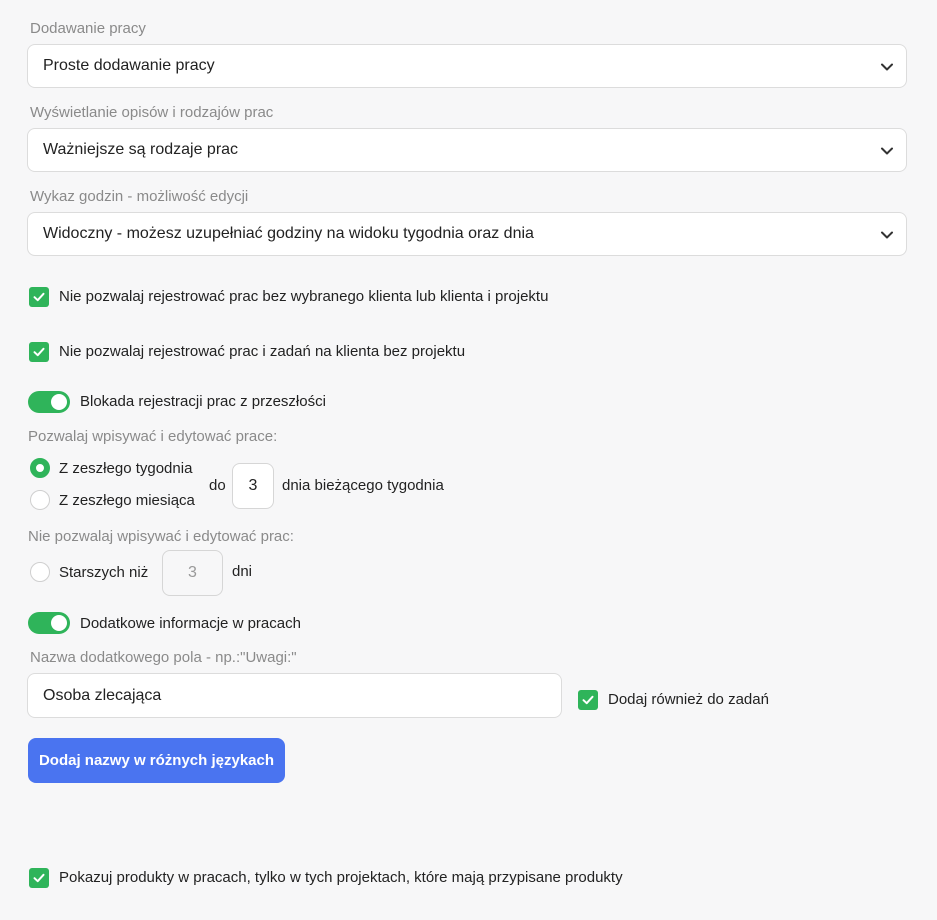 The width and height of the screenshot is (937, 920). Describe the element at coordinates (467, 150) in the screenshot. I see `descriptions-display-select: Ważniejsze są rodzaje prac` at that location.